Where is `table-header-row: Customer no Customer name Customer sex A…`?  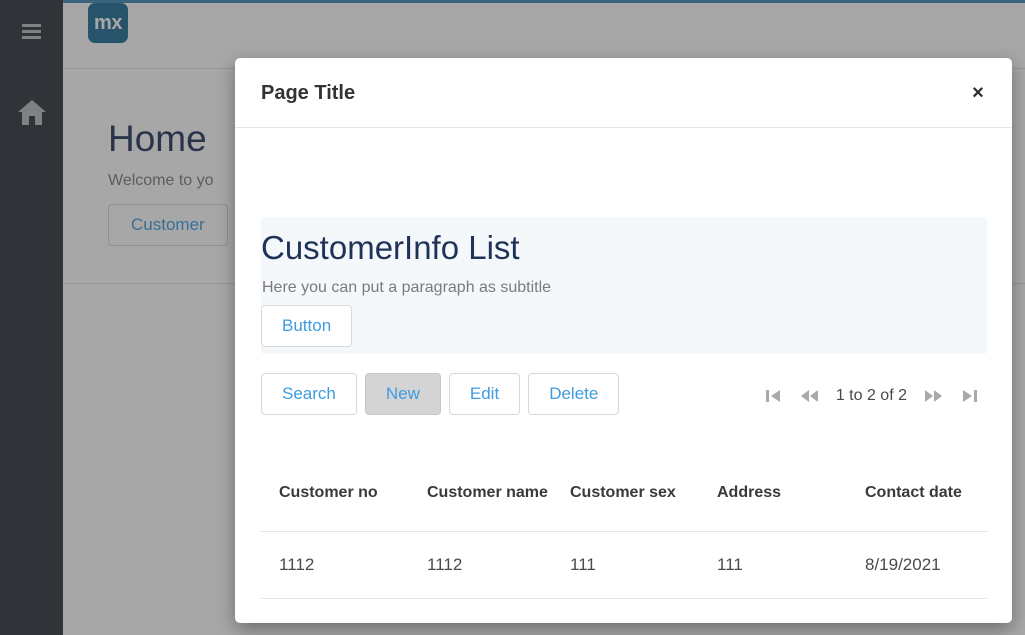
table-header-row: Customer no Customer name Customer sex A… is located at coordinates (624, 493).